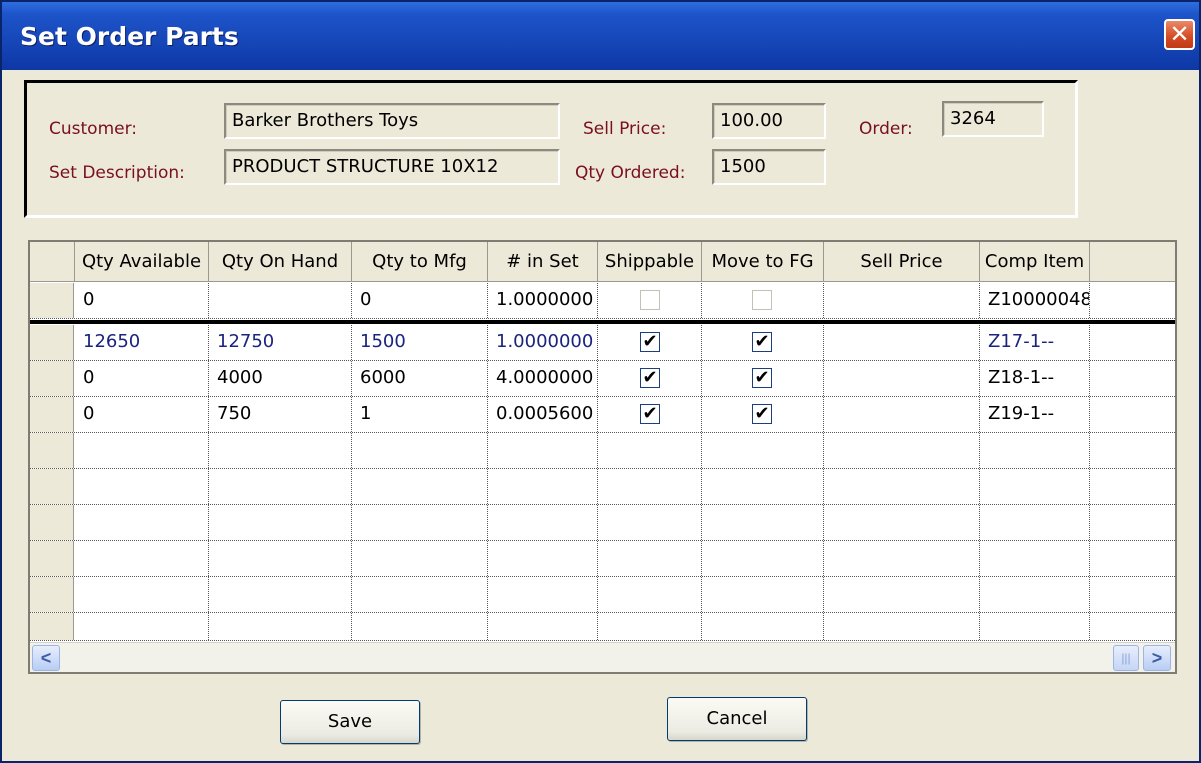 The width and height of the screenshot is (1201, 763). I want to click on cell-qty-on-hand, so click(280, 300).